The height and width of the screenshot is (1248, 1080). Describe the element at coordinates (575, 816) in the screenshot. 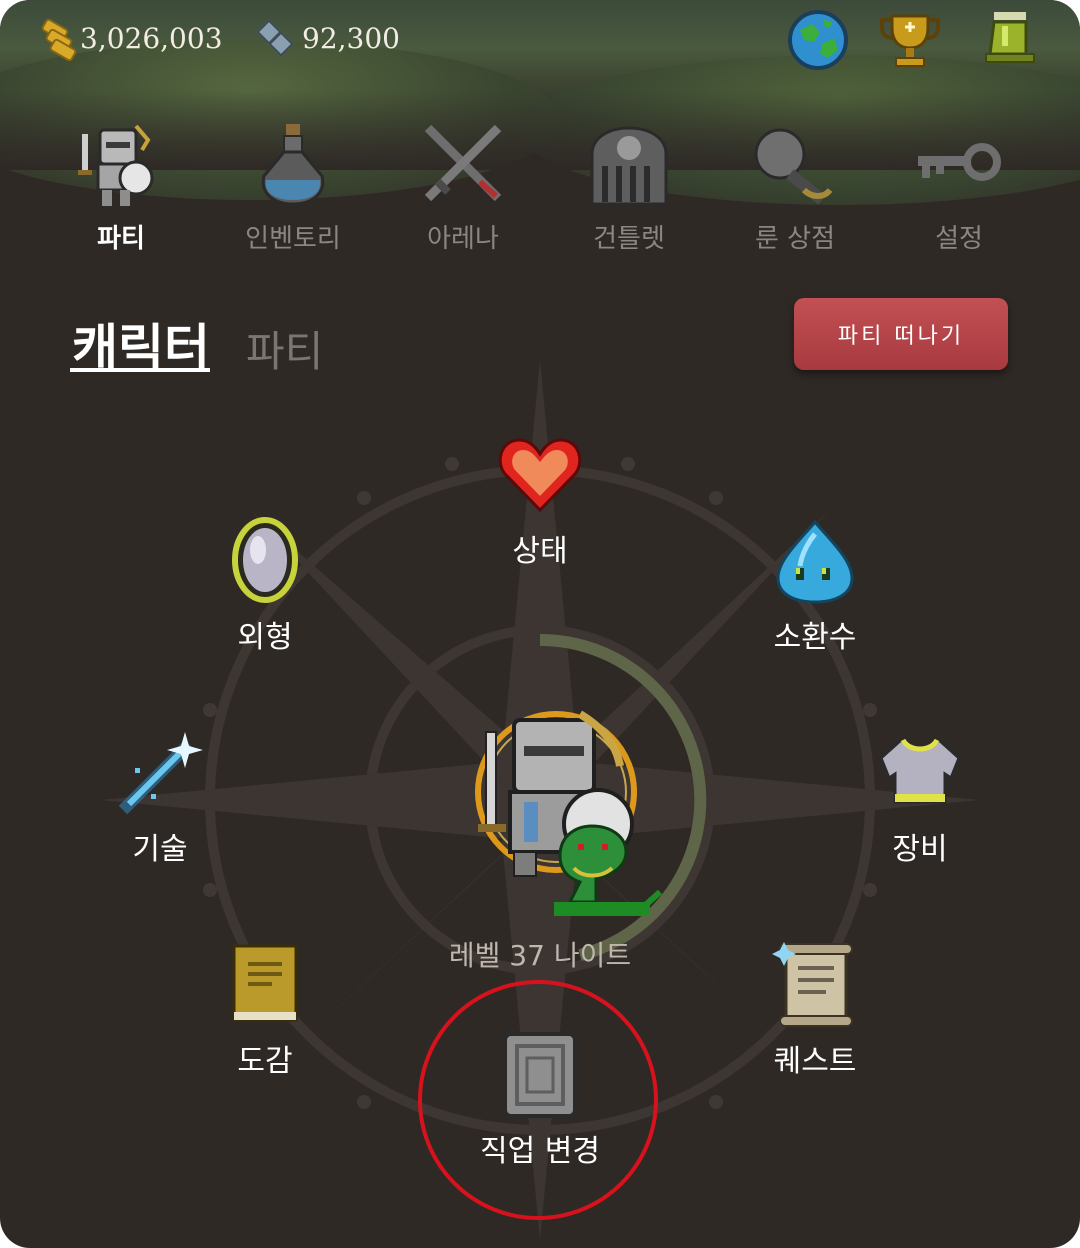

I see `character-portrait` at that location.